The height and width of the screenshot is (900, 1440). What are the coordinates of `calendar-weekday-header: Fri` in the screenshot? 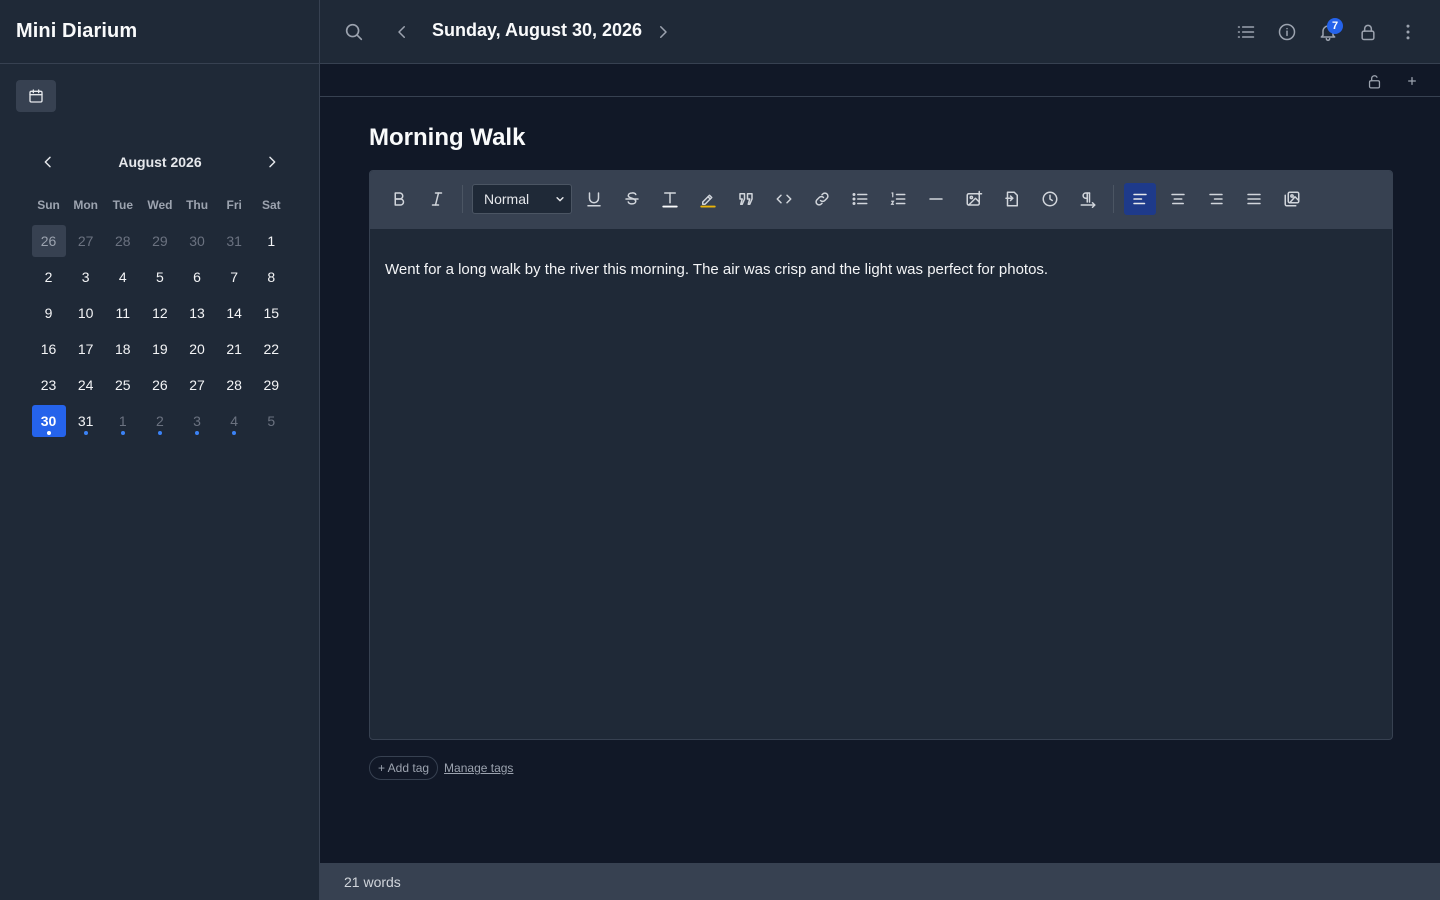 It's located at (234, 205).